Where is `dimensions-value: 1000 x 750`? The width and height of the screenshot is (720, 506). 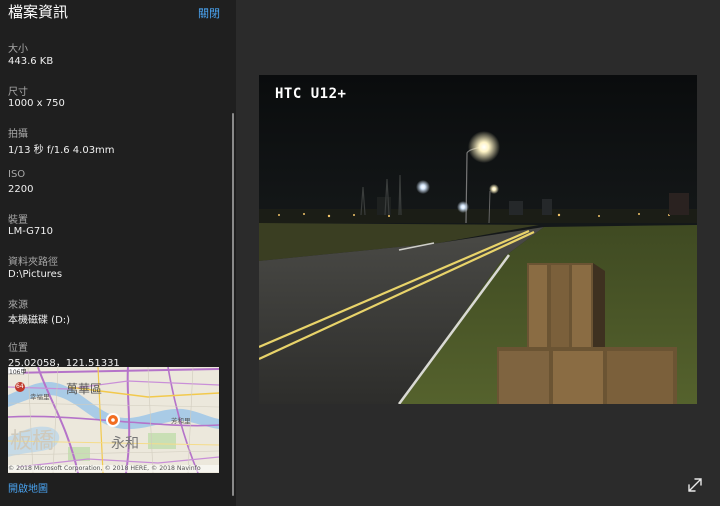
dimensions-value: 1000 x 750 is located at coordinates (36, 103).